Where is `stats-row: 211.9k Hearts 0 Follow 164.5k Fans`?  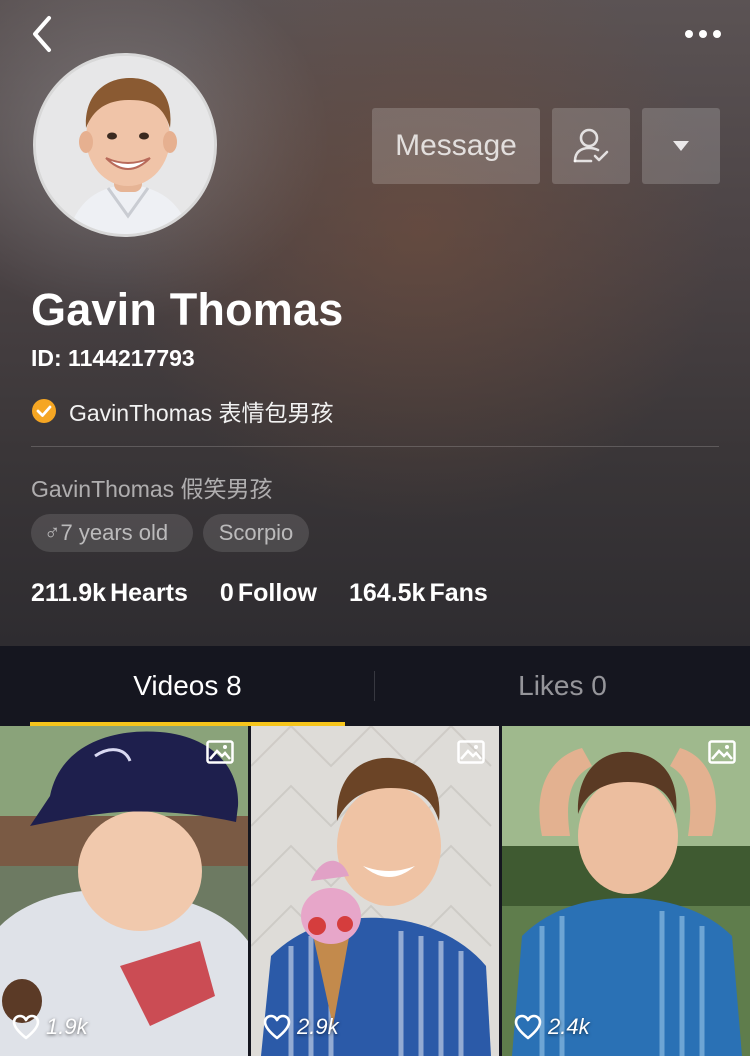 stats-row: 211.9k Hearts 0 Follow 164.5k Fans is located at coordinates (275, 593).